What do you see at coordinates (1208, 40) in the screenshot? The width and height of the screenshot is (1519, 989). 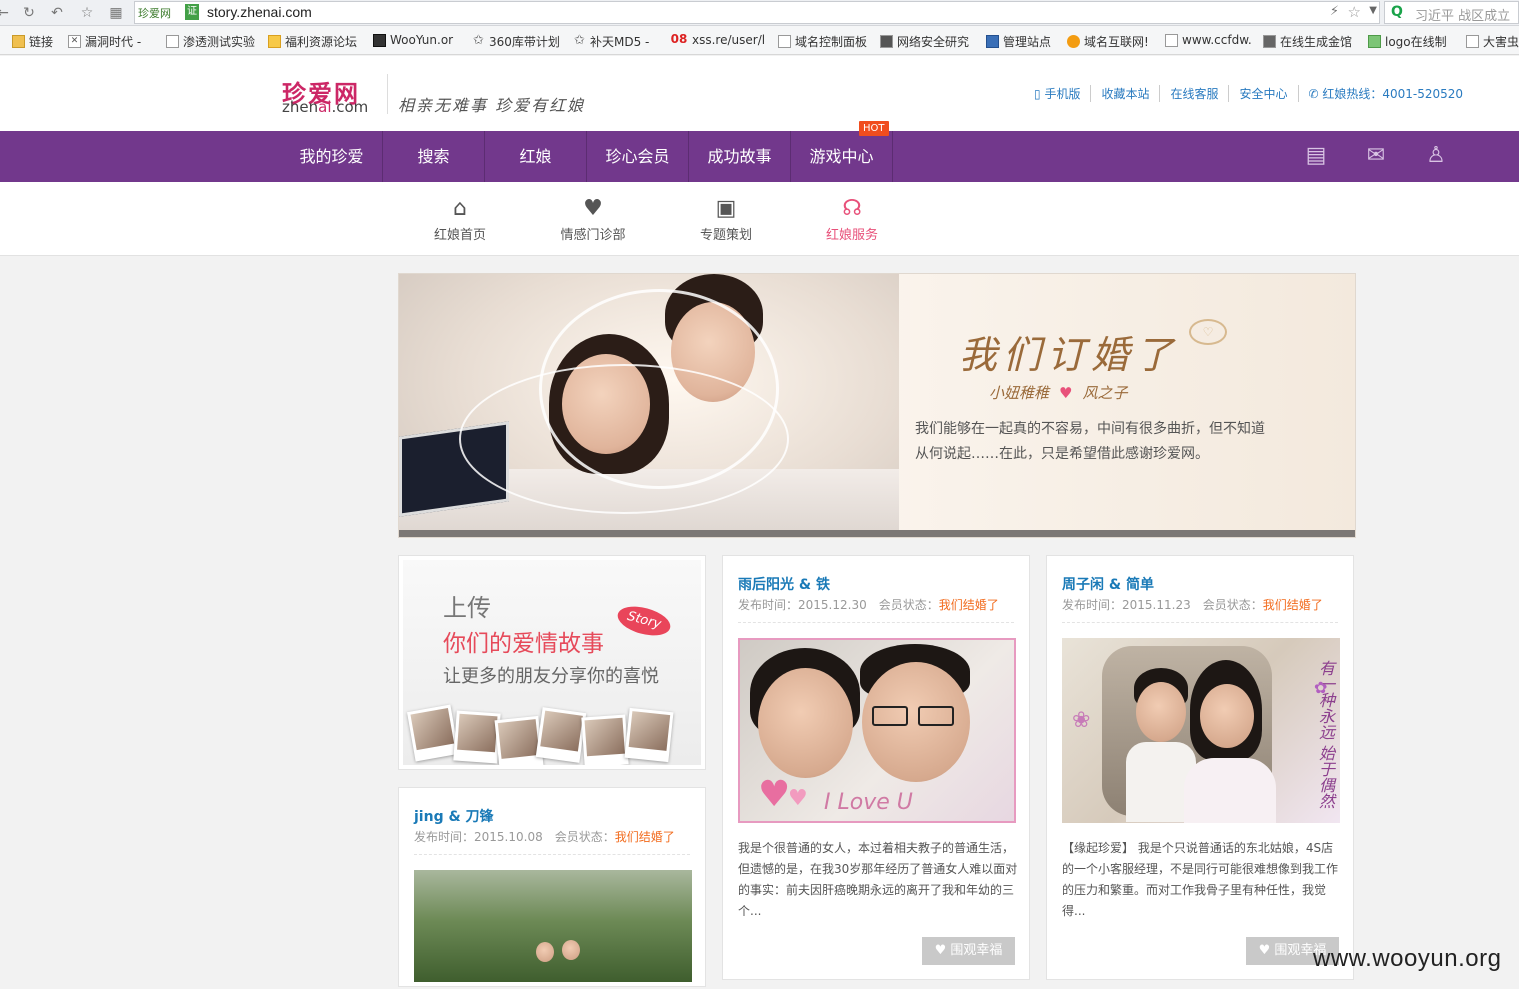 I see `bookmark-item: www.ccfdw.` at bounding box center [1208, 40].